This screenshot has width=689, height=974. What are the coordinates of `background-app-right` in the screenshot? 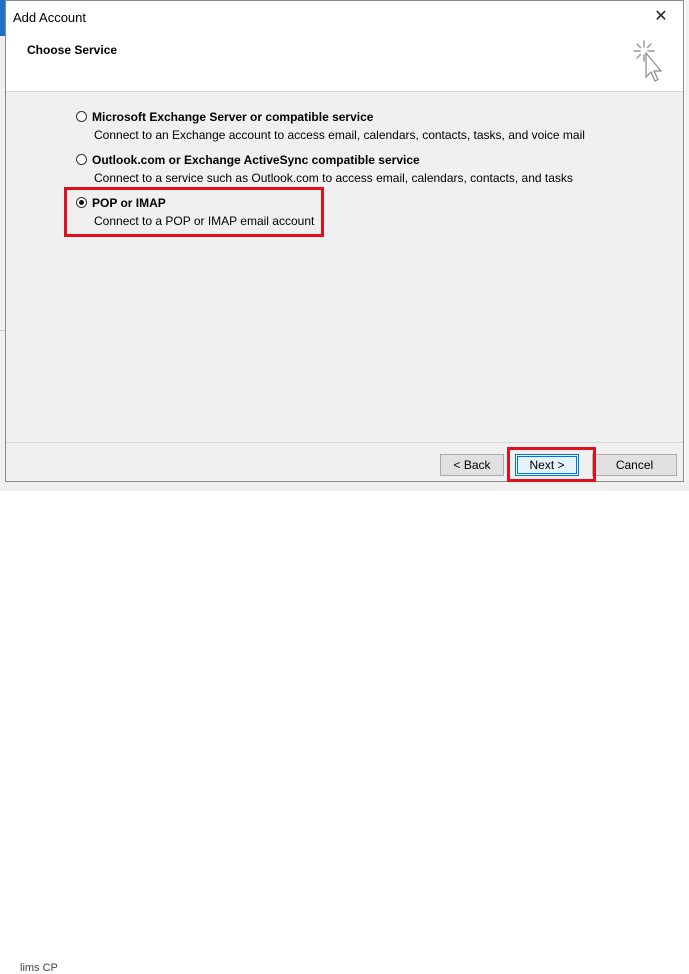 It's located at (687, 245).